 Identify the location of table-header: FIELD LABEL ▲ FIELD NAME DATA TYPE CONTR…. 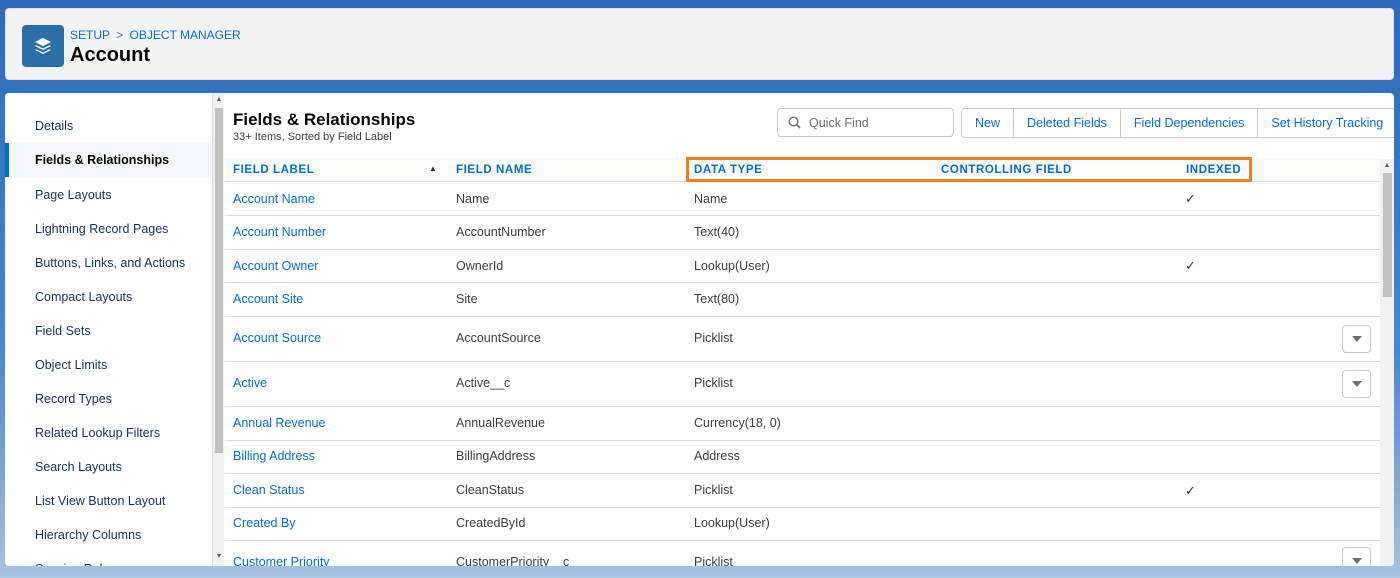
(802, 170).